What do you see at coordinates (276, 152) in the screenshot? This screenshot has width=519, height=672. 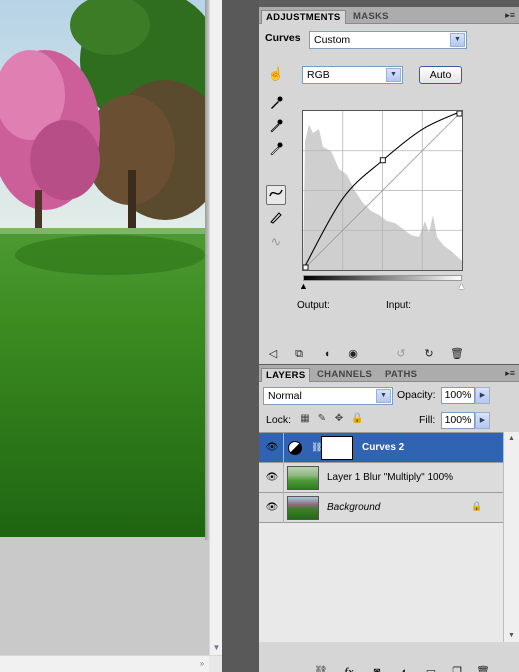 I see `white-point-eyedropper-icon` at bounding box center [276, 152].